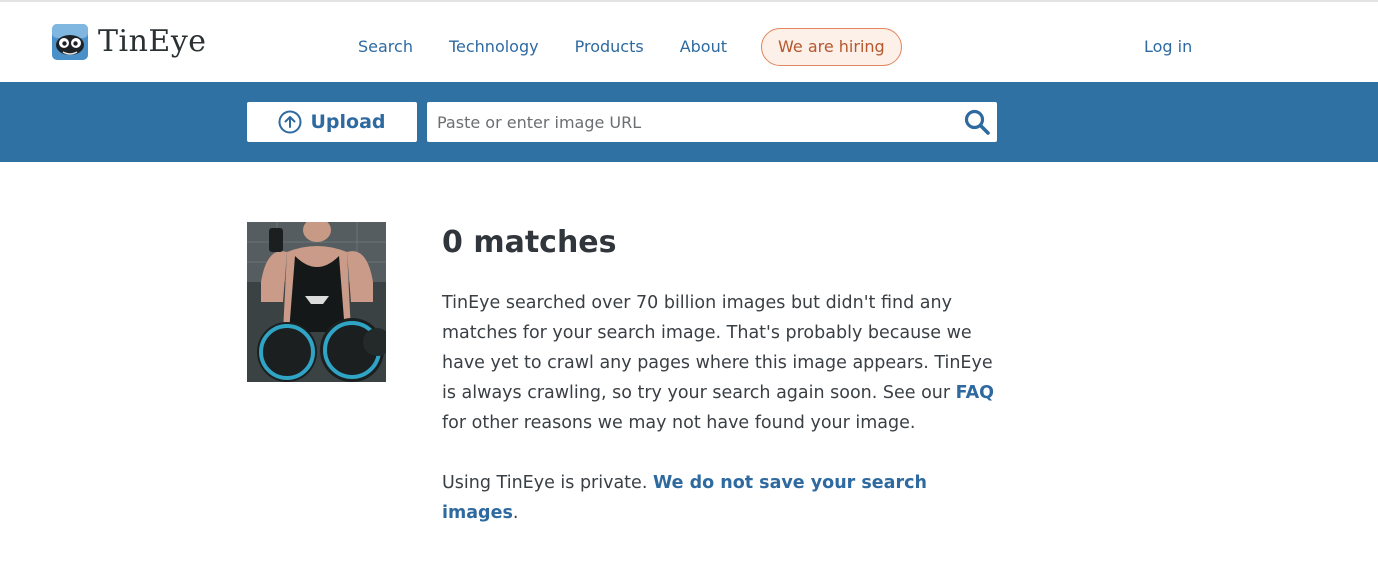 The image size is (1378, 562). Describe the element at coordinates (290, 122) in the screenshot. I see `upload-arrow-icon` at that location.